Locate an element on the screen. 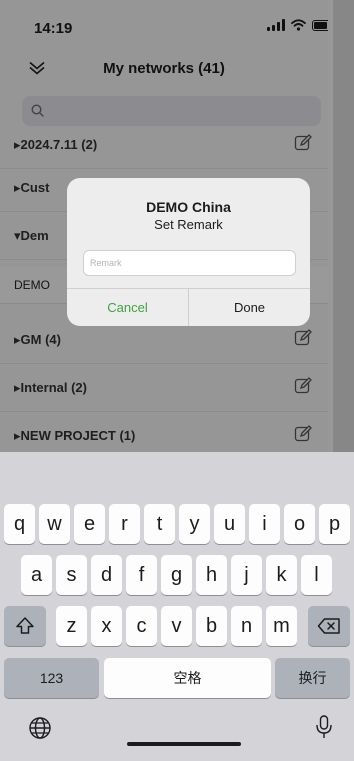  dialog-title: DEMO China is located at coordinates (188, 207).